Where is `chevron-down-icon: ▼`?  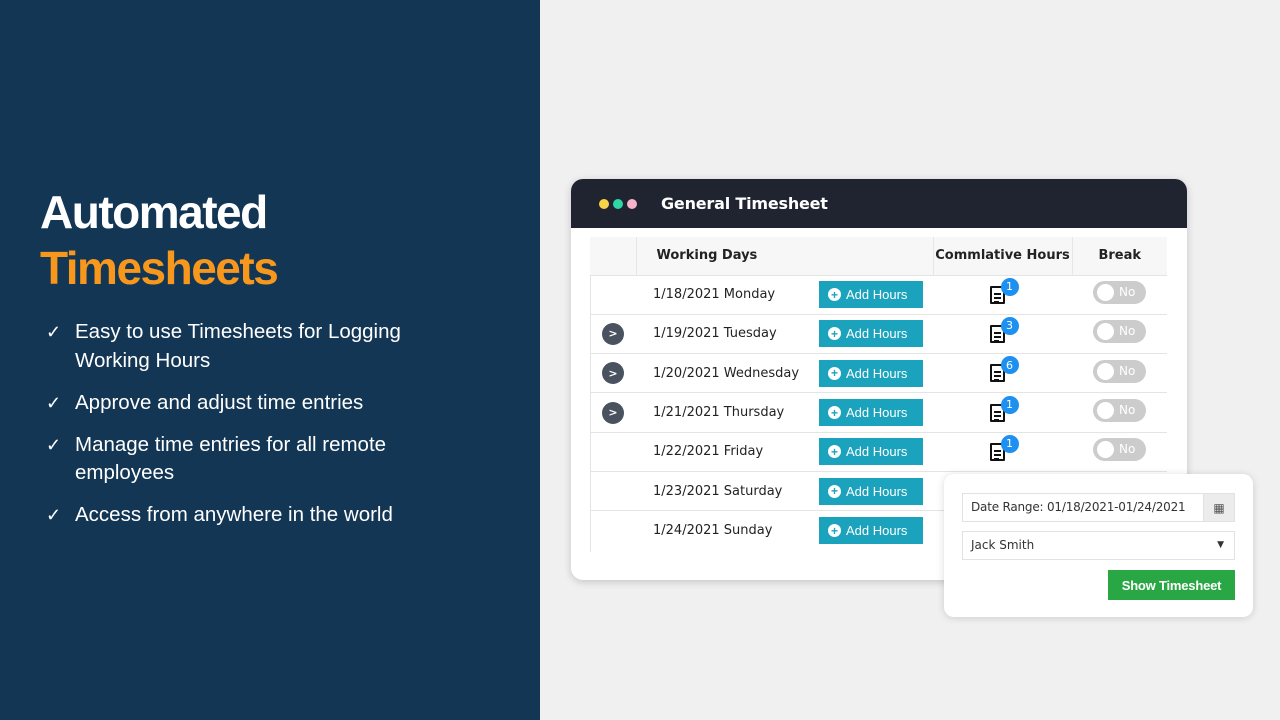
chevron-down-icon: ▼ is located at coordinates (1220, 545).